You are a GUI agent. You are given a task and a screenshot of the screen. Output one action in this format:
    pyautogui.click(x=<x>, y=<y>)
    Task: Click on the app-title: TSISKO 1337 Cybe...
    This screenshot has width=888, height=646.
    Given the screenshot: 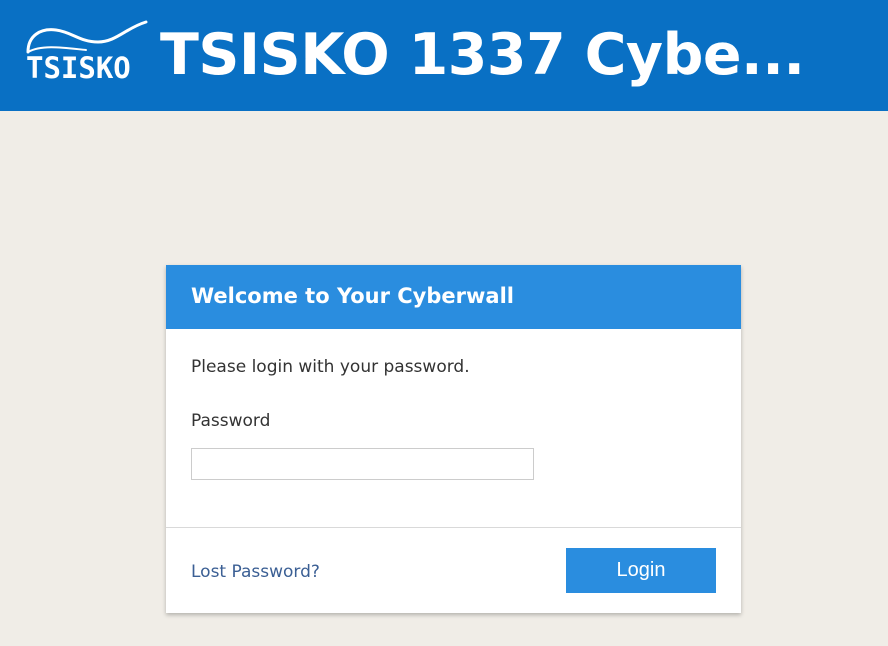 What is the action you would take?
    pyautogui.click(x=482, y=55)
    